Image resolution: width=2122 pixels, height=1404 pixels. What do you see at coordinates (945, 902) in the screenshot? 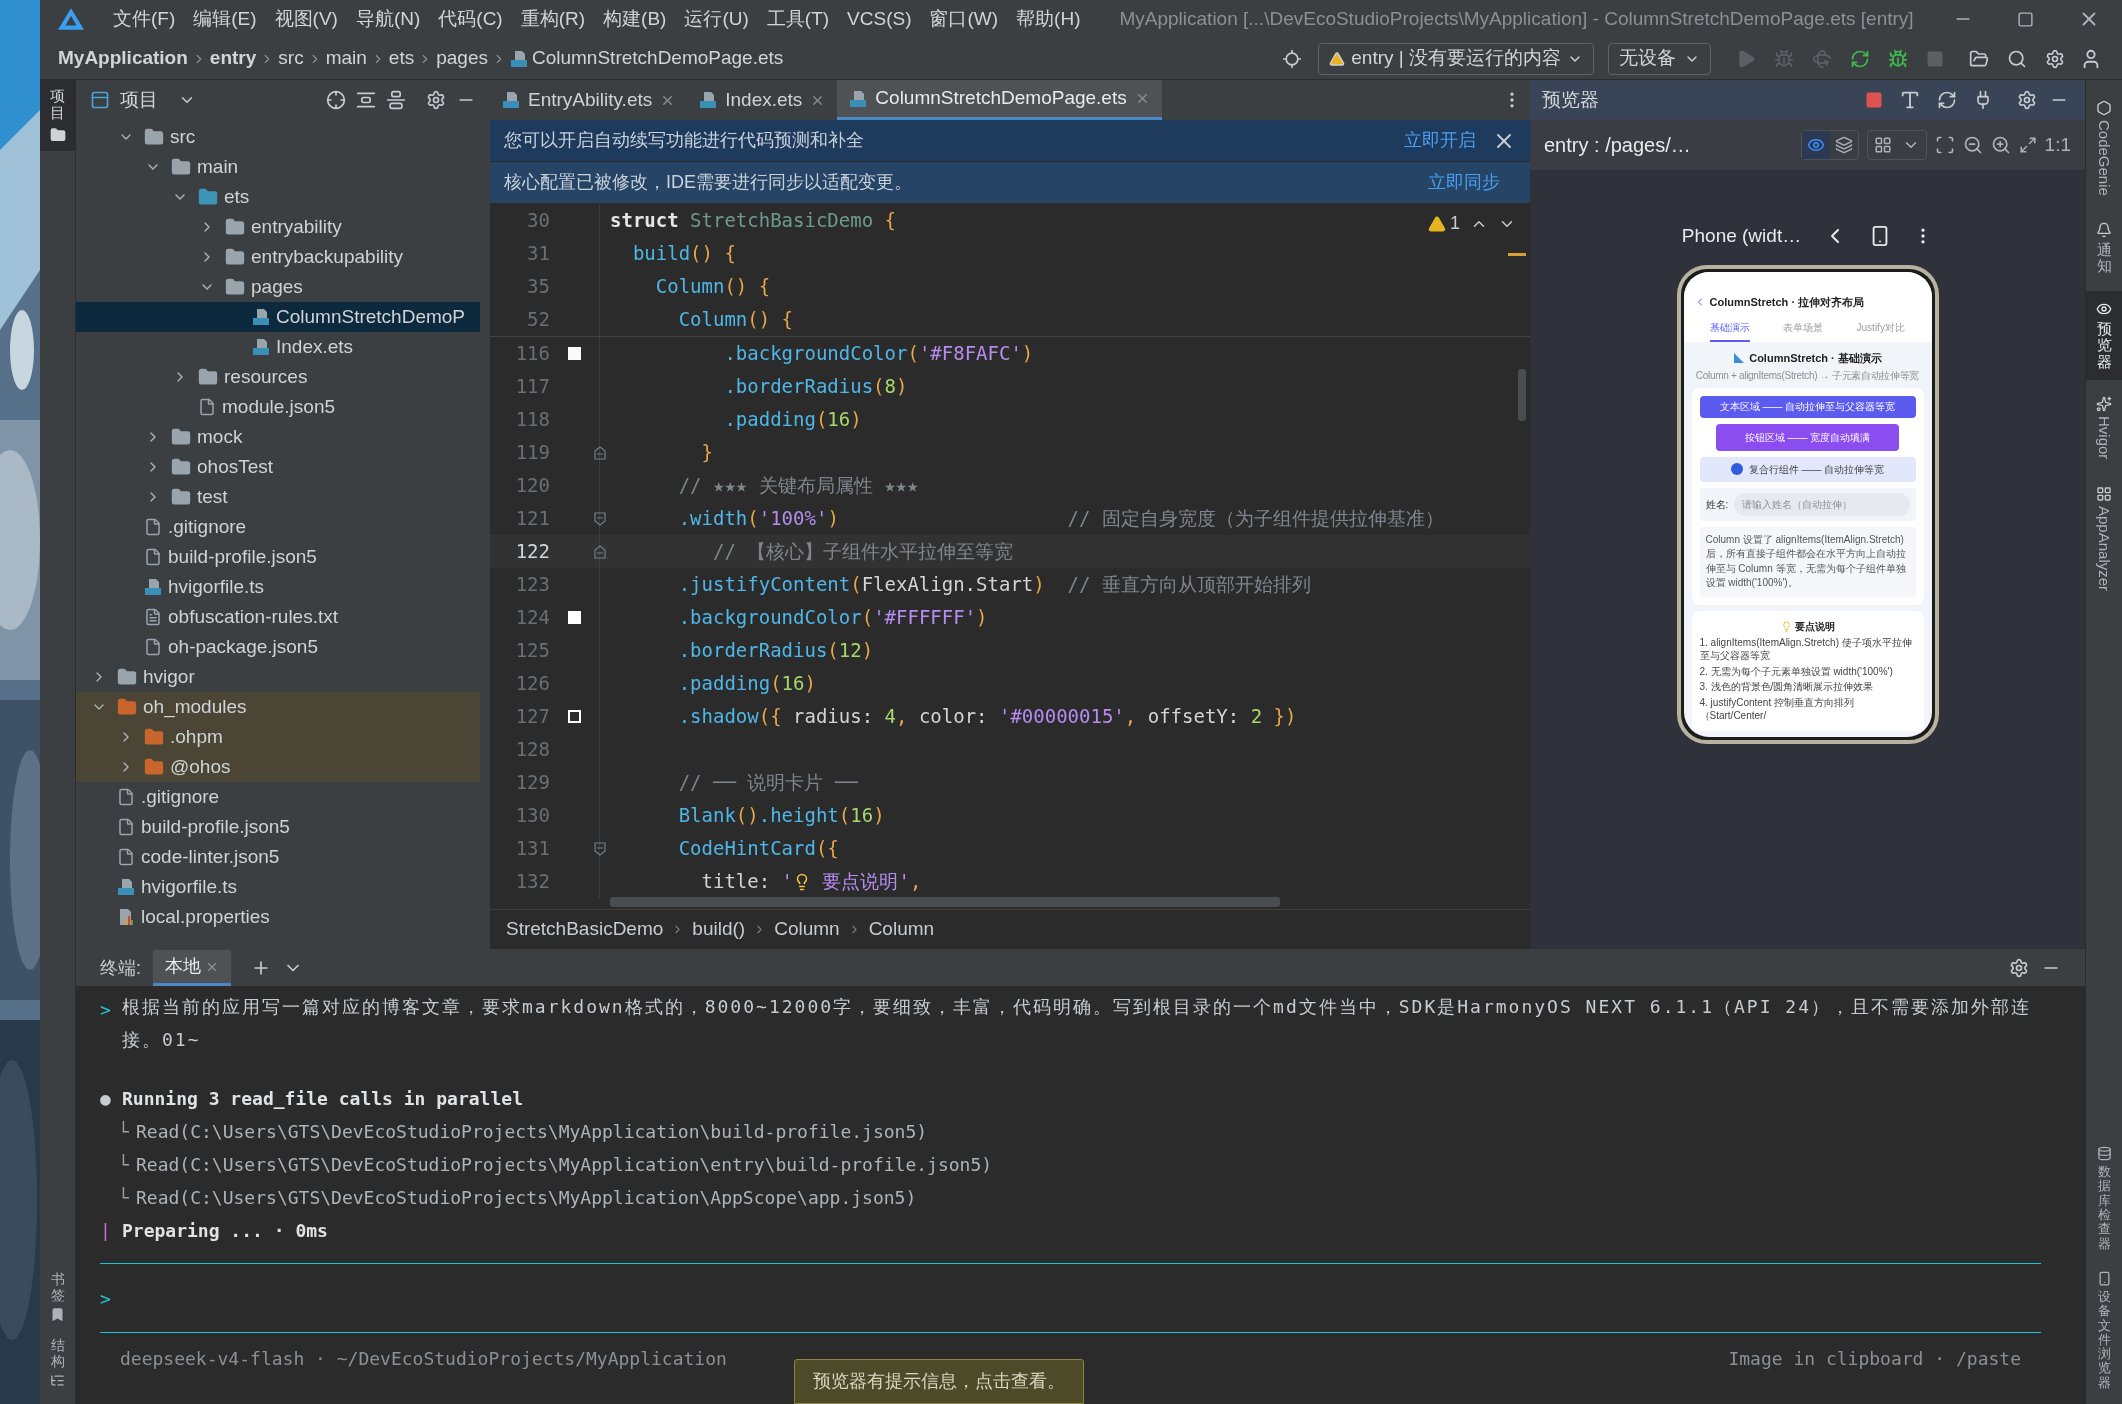
I see `horizontal-scrollbar` at bounding box center [945, 902].